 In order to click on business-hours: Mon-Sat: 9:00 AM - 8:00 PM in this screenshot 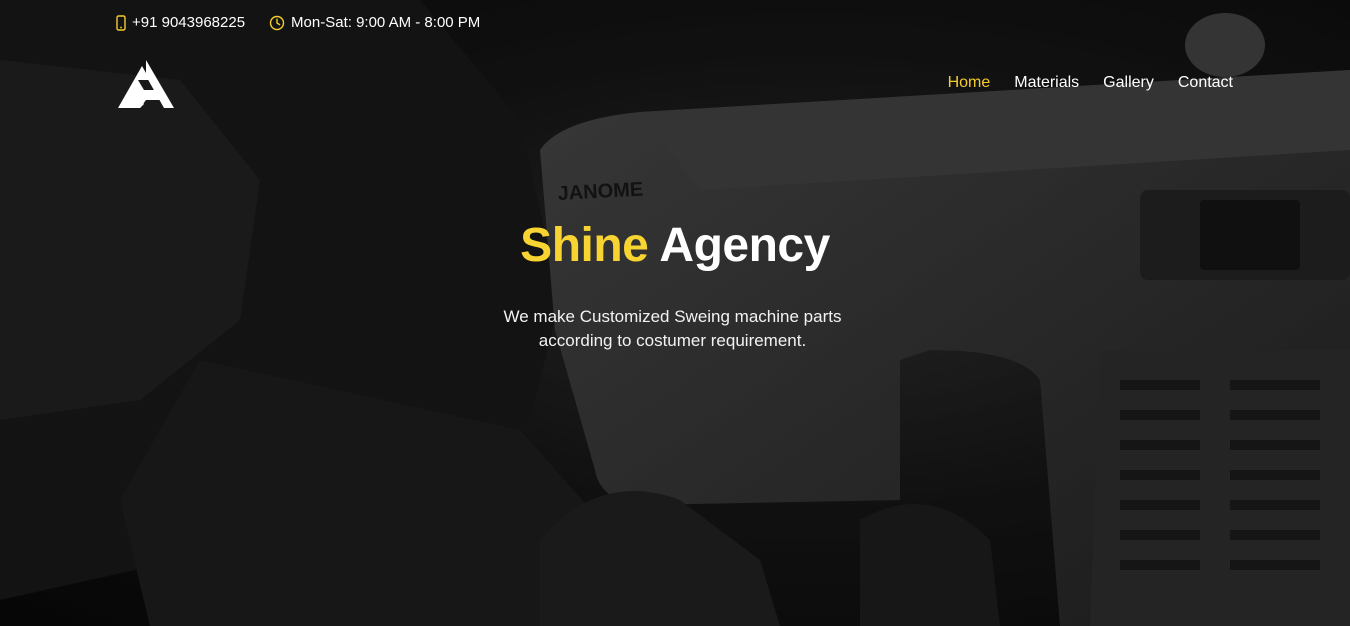, I will do `click(374, 22)`.